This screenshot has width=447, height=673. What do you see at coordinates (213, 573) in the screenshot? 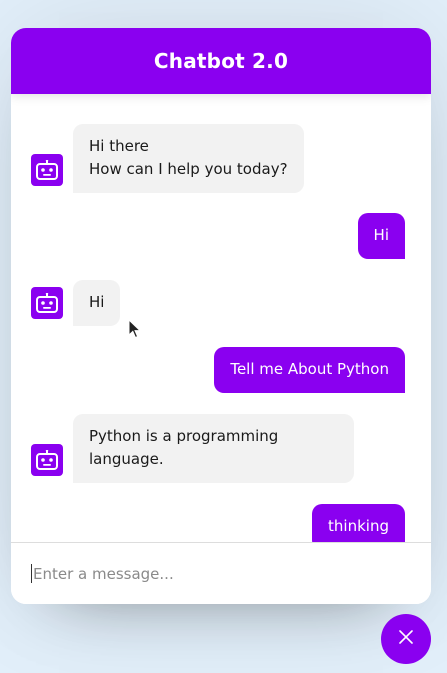
I see `message-input` at bounding box center [213, 573].